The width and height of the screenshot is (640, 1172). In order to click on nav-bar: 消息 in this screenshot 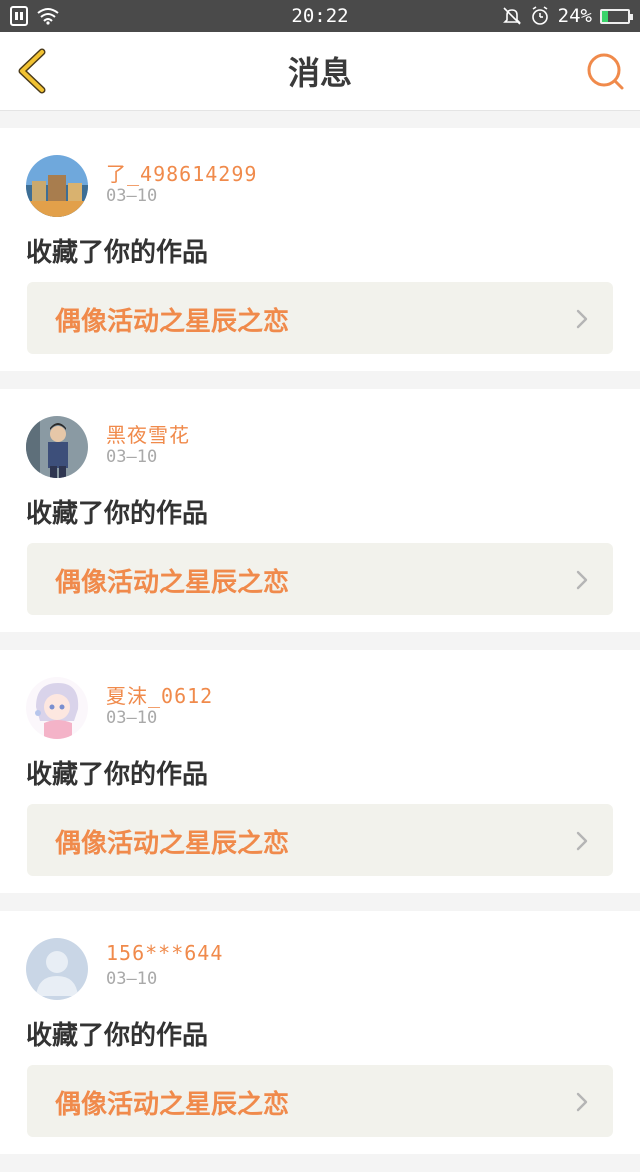, I will do `click(320, 71)`.